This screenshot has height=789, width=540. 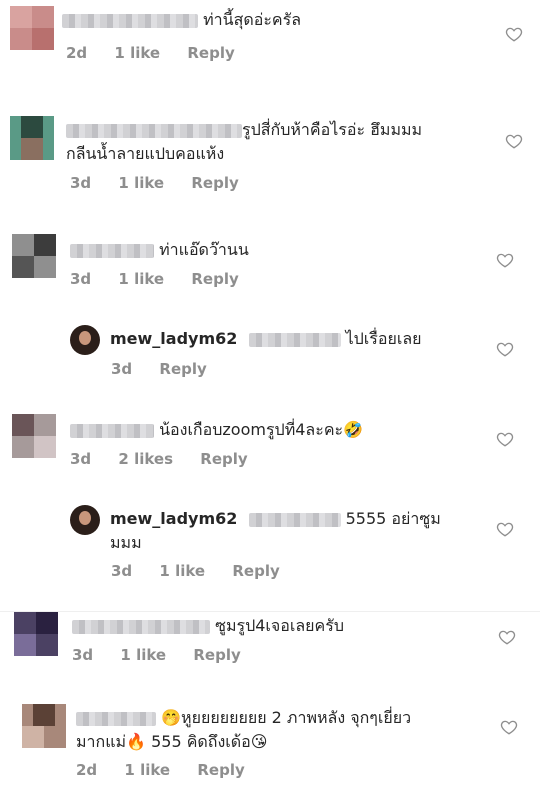 I want to click on comment-text-line1: 🤭หูยยยยยยยย 2 ภาพหลัง จุกๆเยี่ยว, so click(x=286, y=717).